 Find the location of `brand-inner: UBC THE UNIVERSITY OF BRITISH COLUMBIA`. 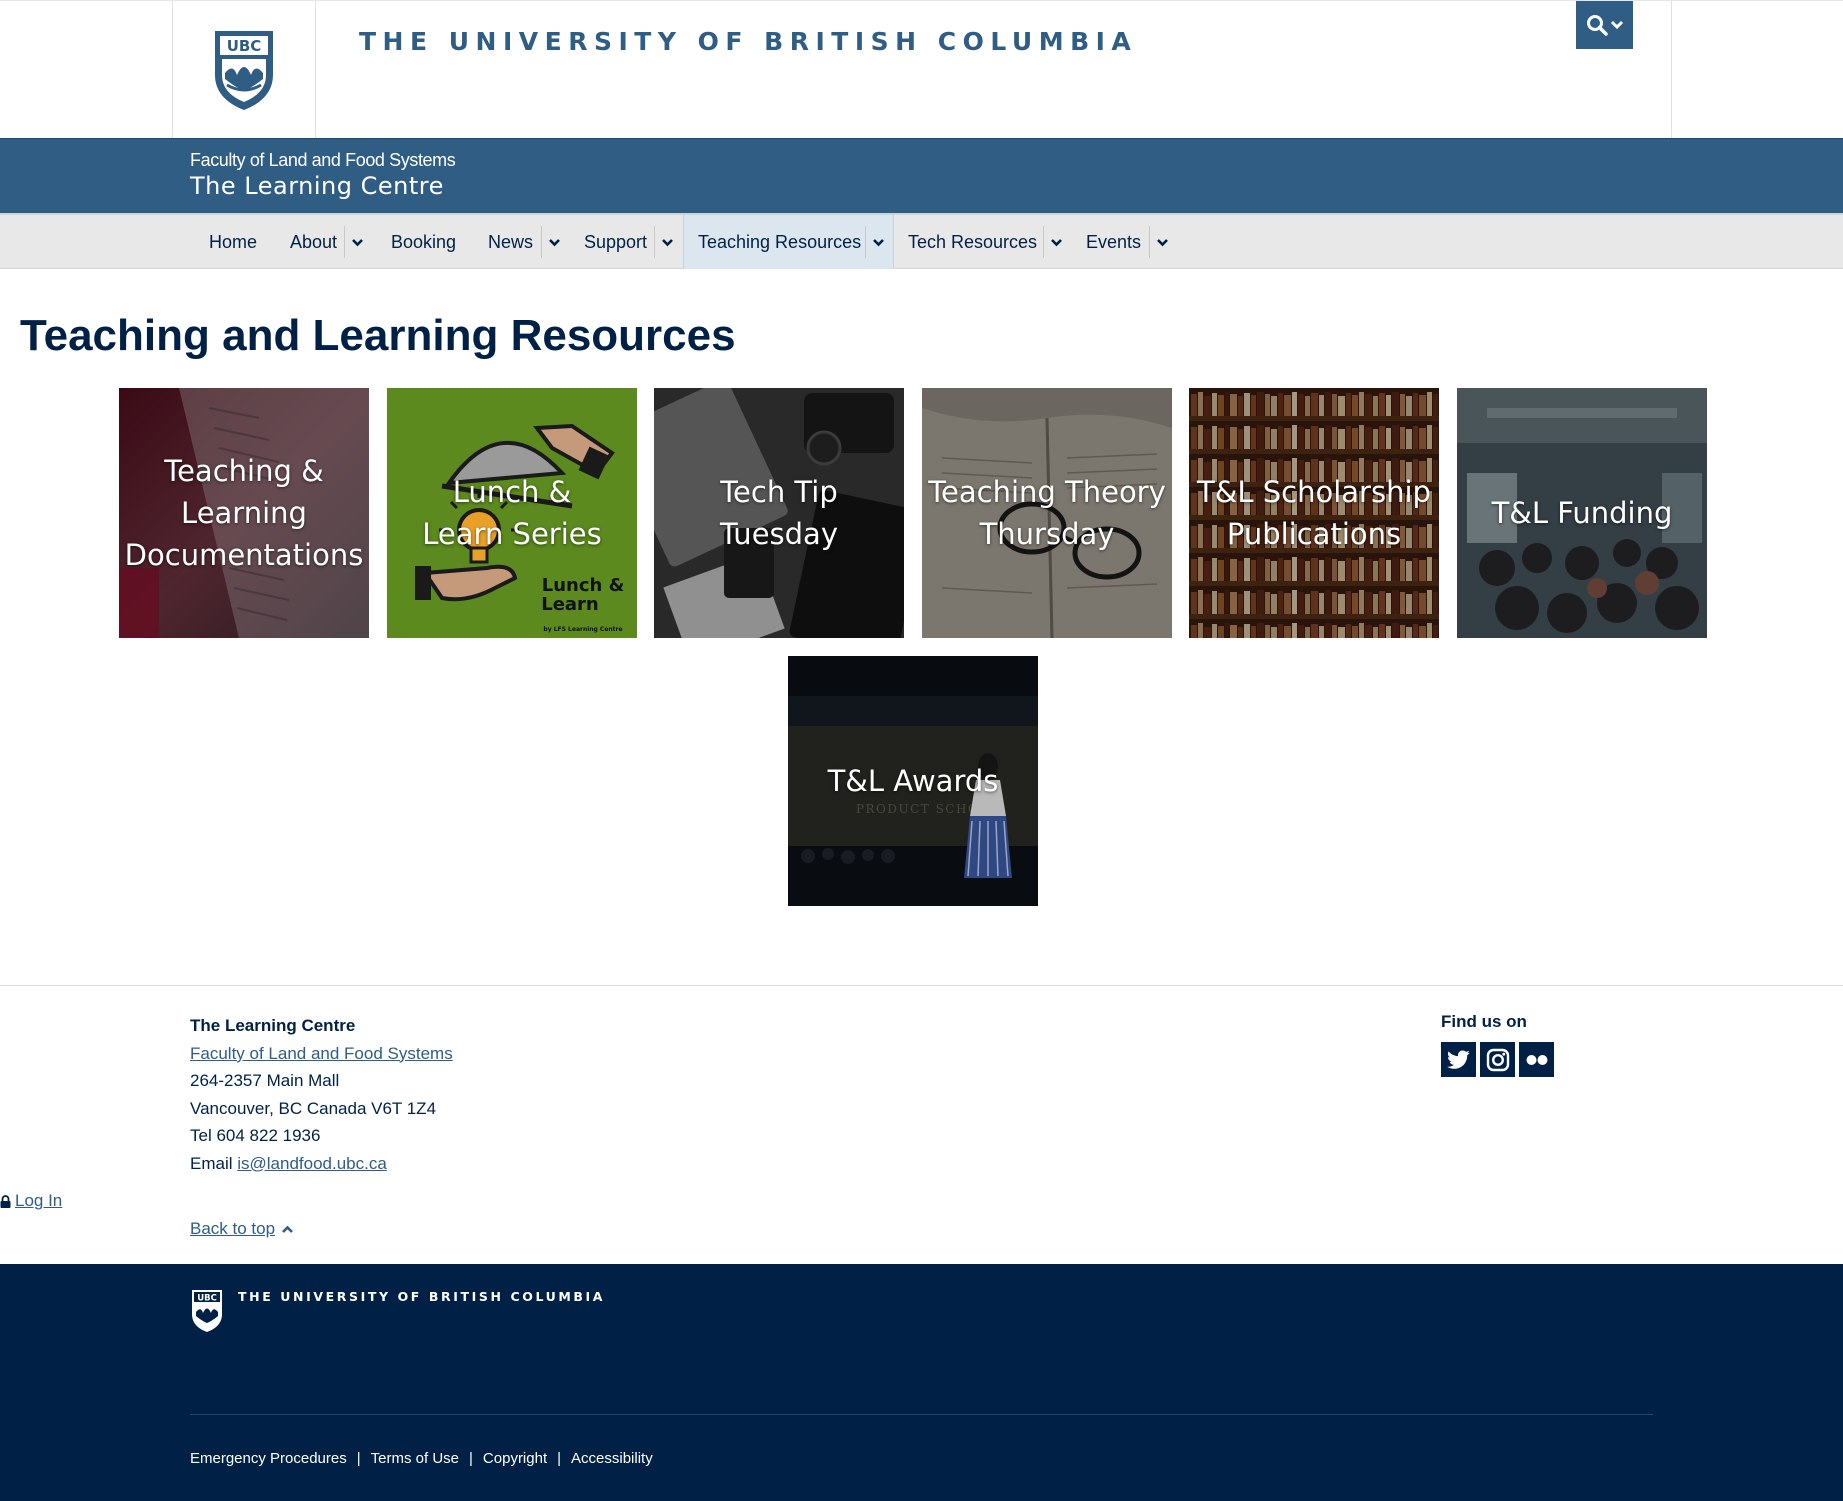

brand-inner: UBC THE UNIVERSITY OF BRITISH COLUMBIA is located at coordinates (922, 70).